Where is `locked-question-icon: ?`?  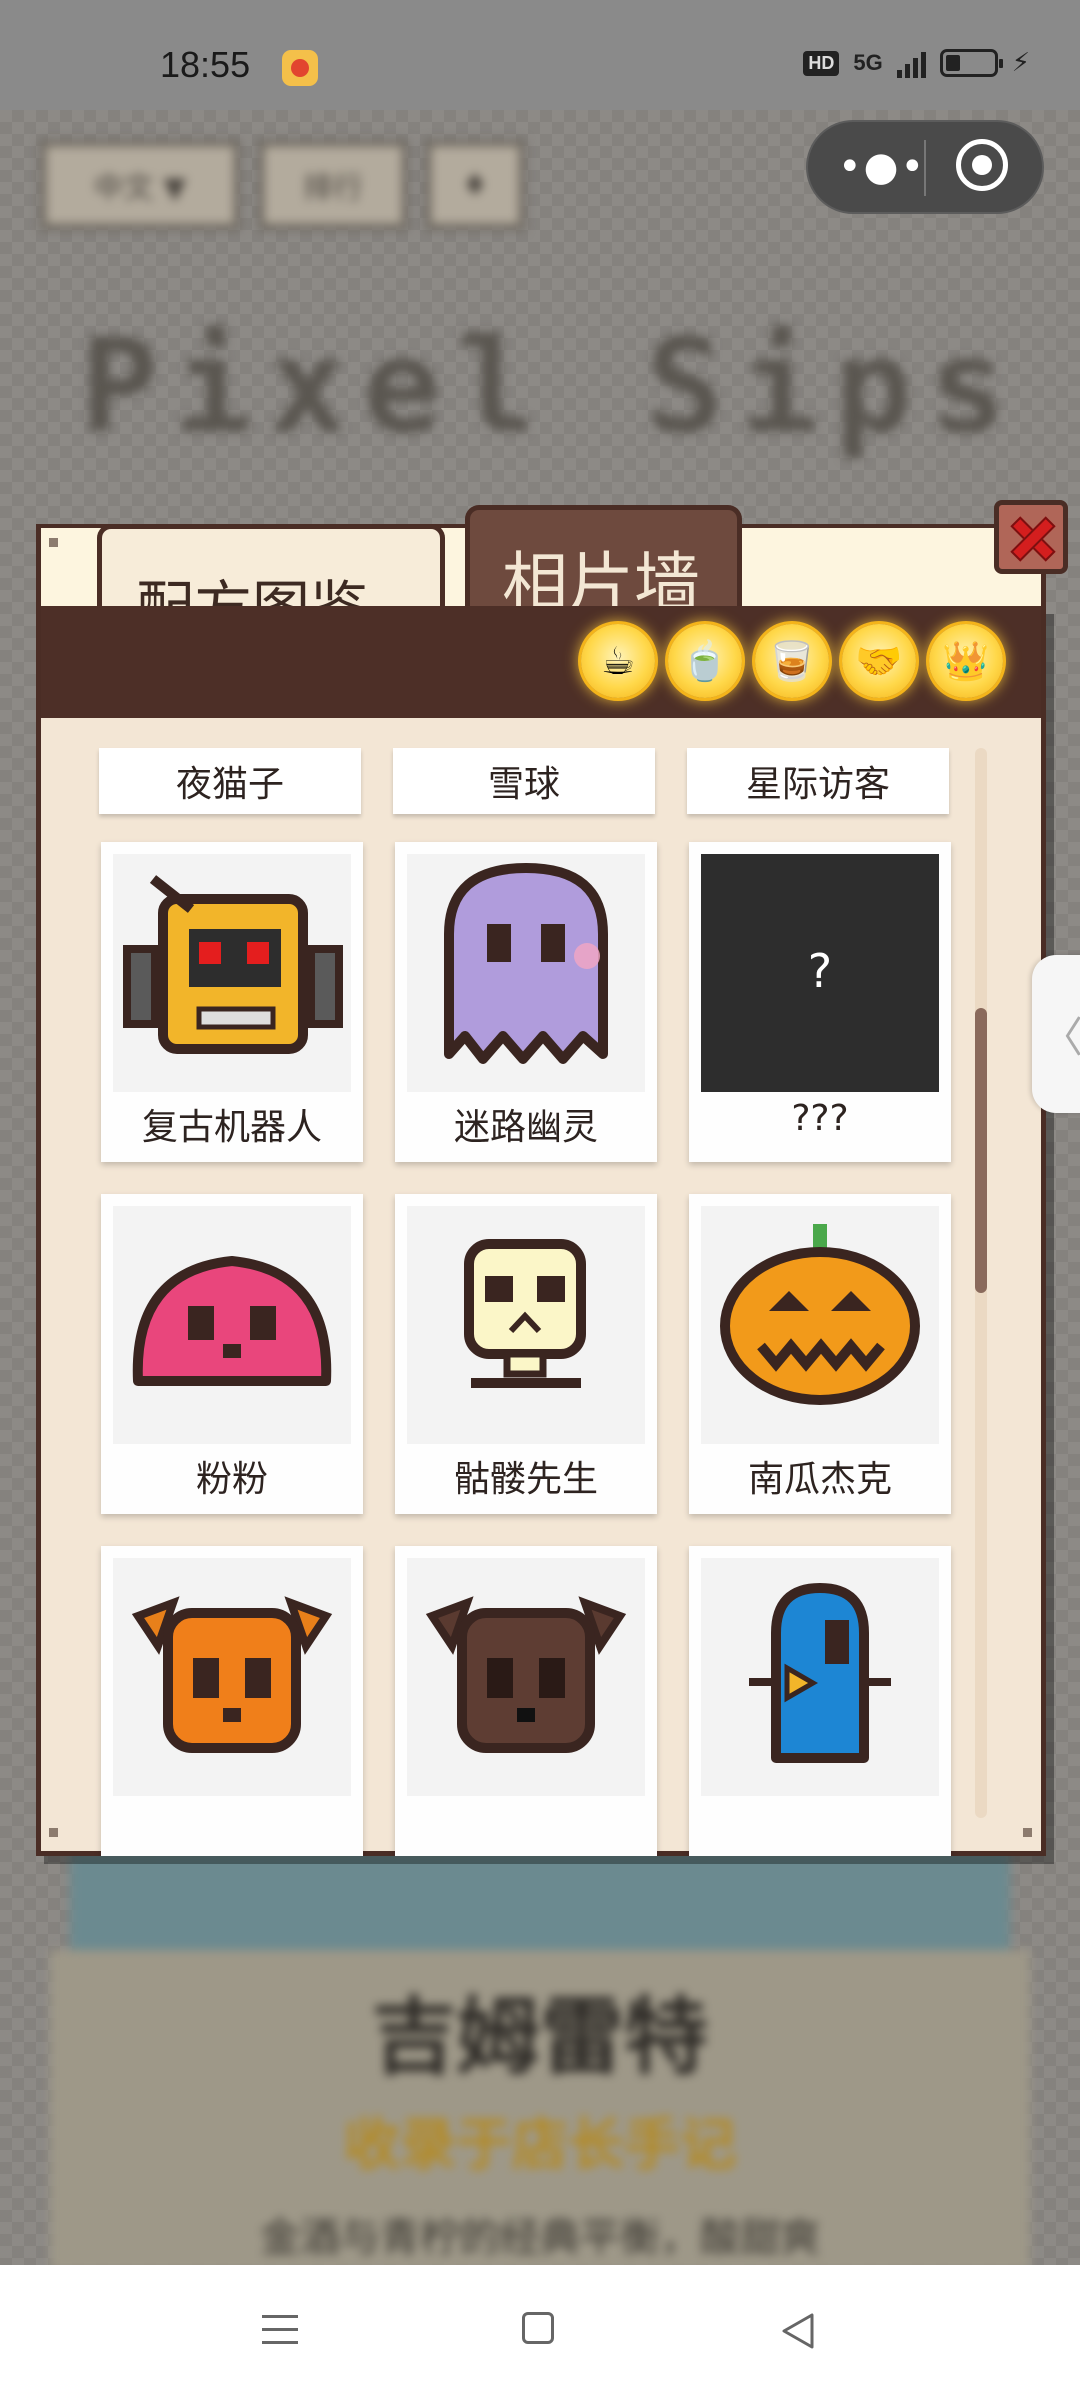
locked-question-icon: ? is located at coordinates (820, 973).